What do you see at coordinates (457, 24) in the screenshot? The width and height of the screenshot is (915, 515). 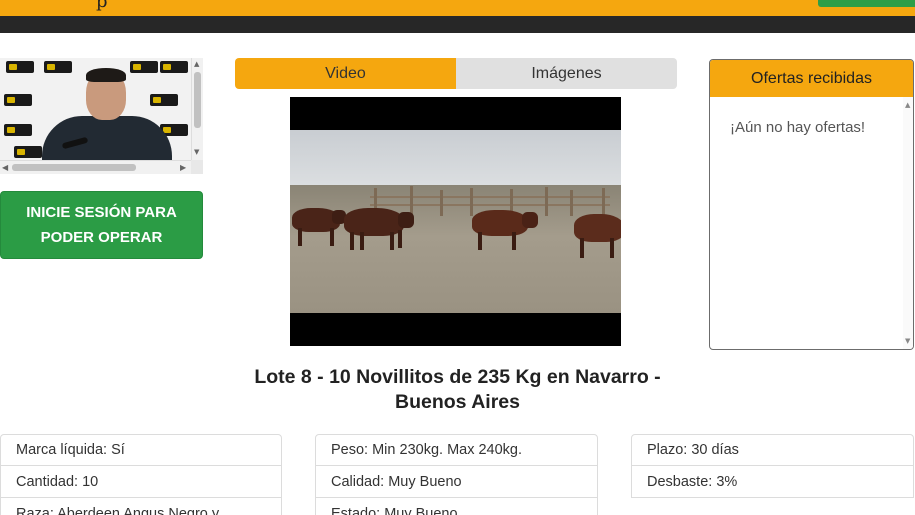 I see `secondary-navbar` at bounding box center [457, 24].